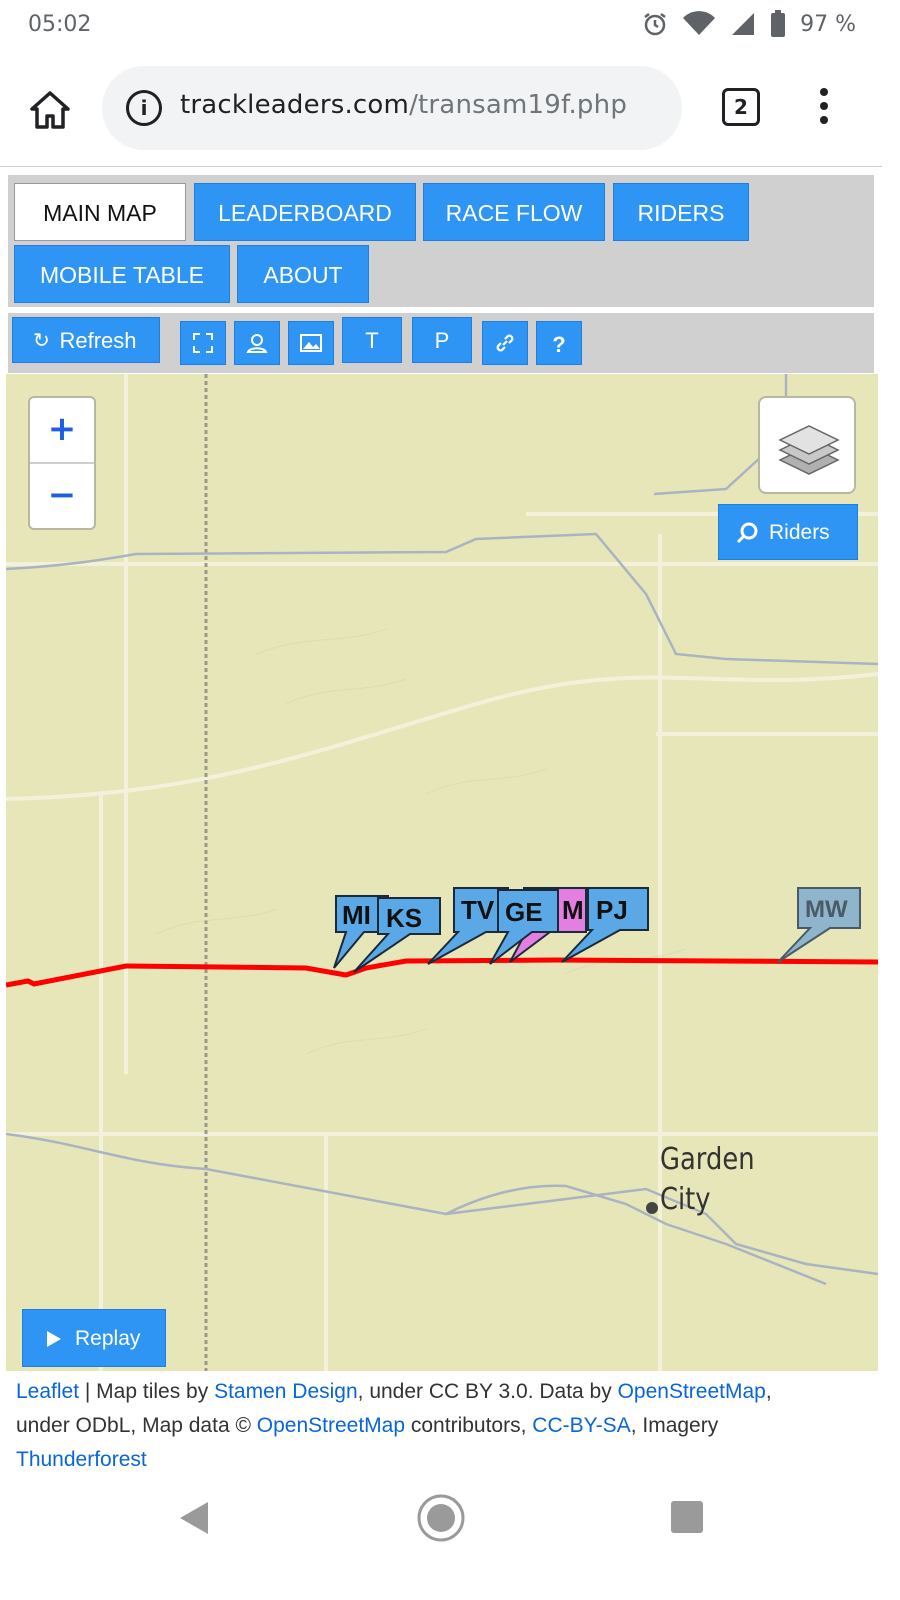  What do you see at coordinates (707, 1180) in the screenshot?
I see `city-label-garden-city: Garden City` at bounding box center [707, 1180].